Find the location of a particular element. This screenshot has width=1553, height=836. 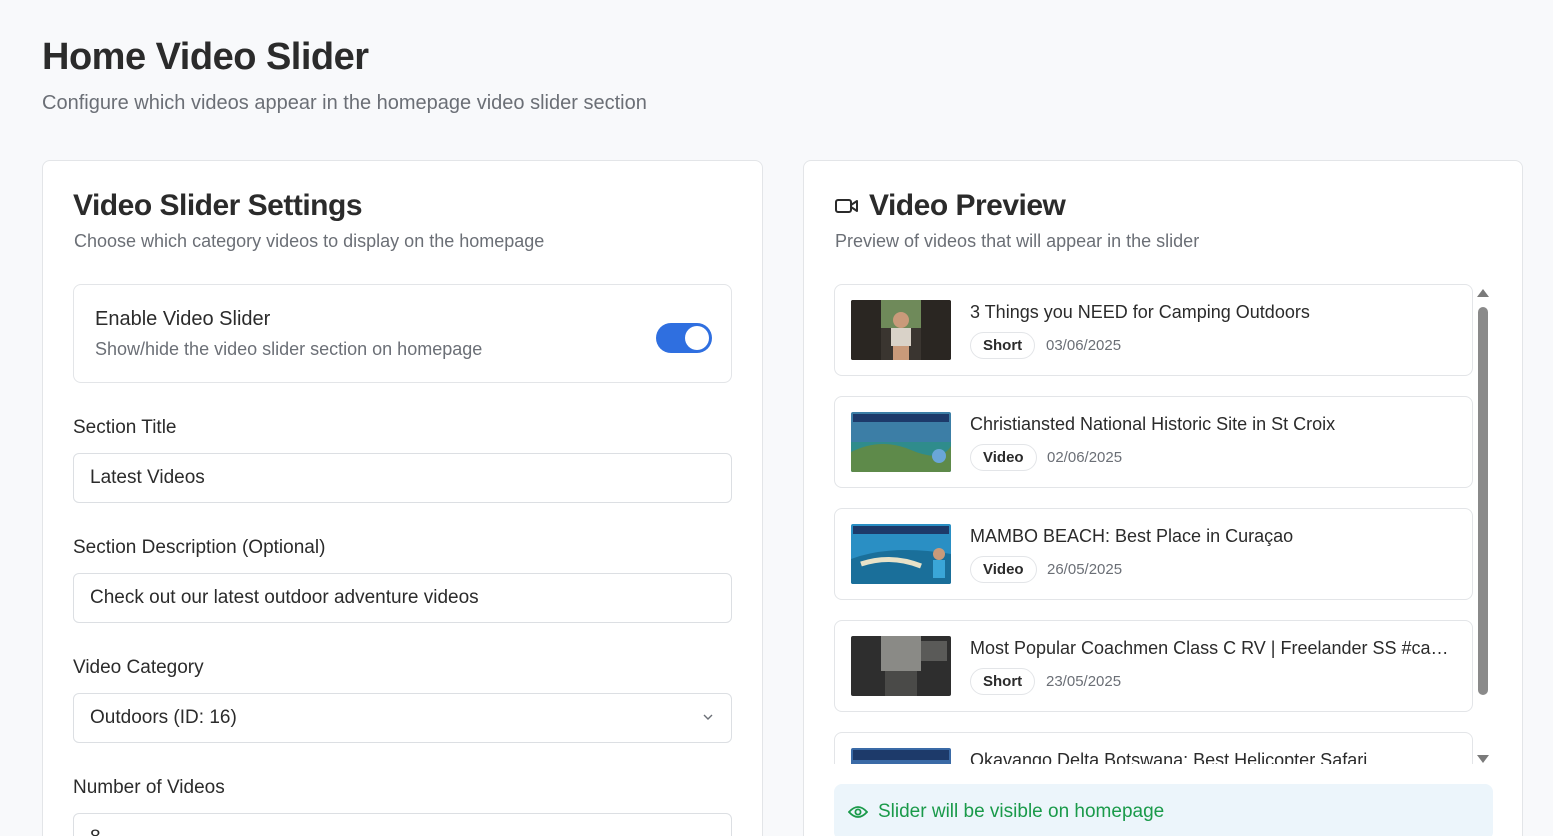

video-date: 26/05/2025 is located at coordinates (1085, 569).